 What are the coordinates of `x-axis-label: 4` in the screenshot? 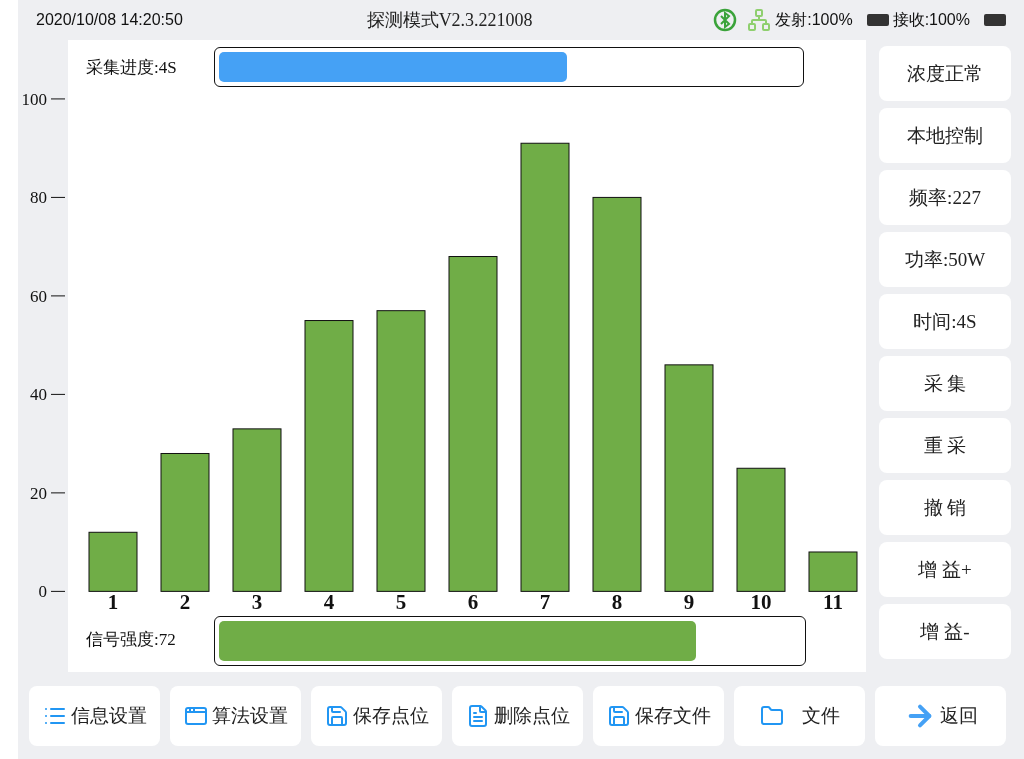 It's located at (329, 602).